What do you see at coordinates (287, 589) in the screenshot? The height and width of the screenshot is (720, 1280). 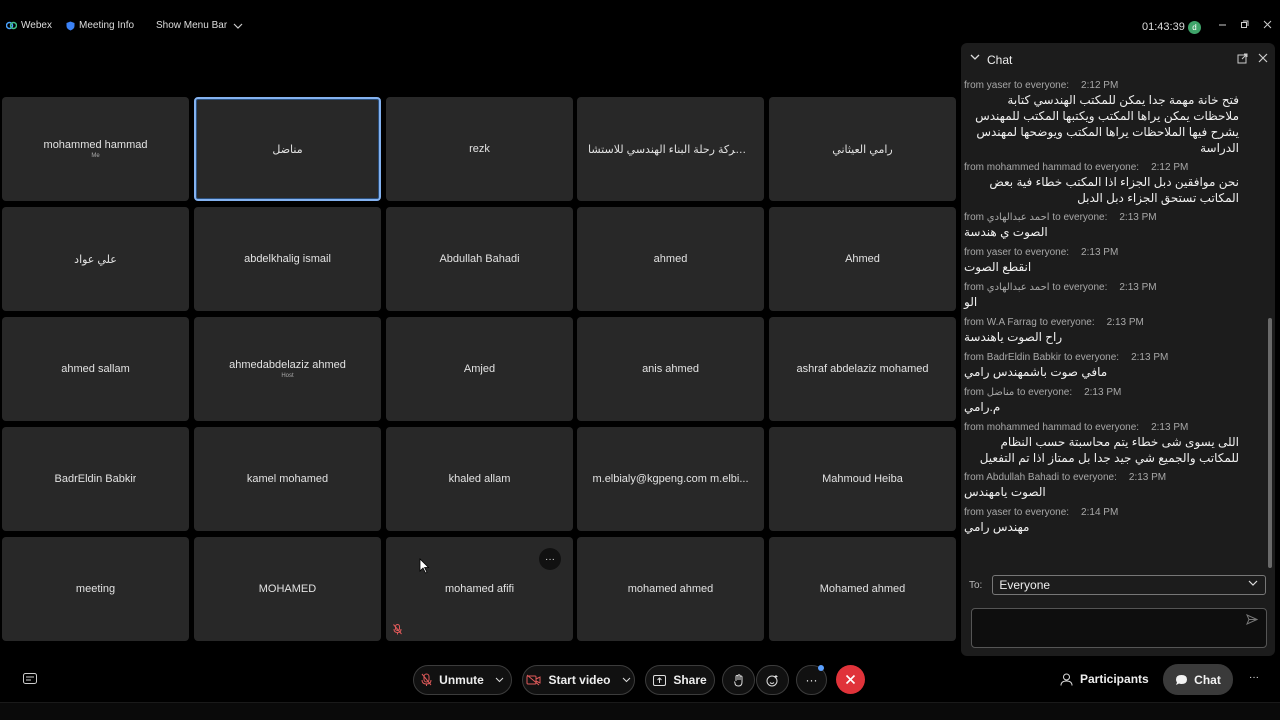 I see `participant-tile: MOHAMED` at bounding box center [287, 589].